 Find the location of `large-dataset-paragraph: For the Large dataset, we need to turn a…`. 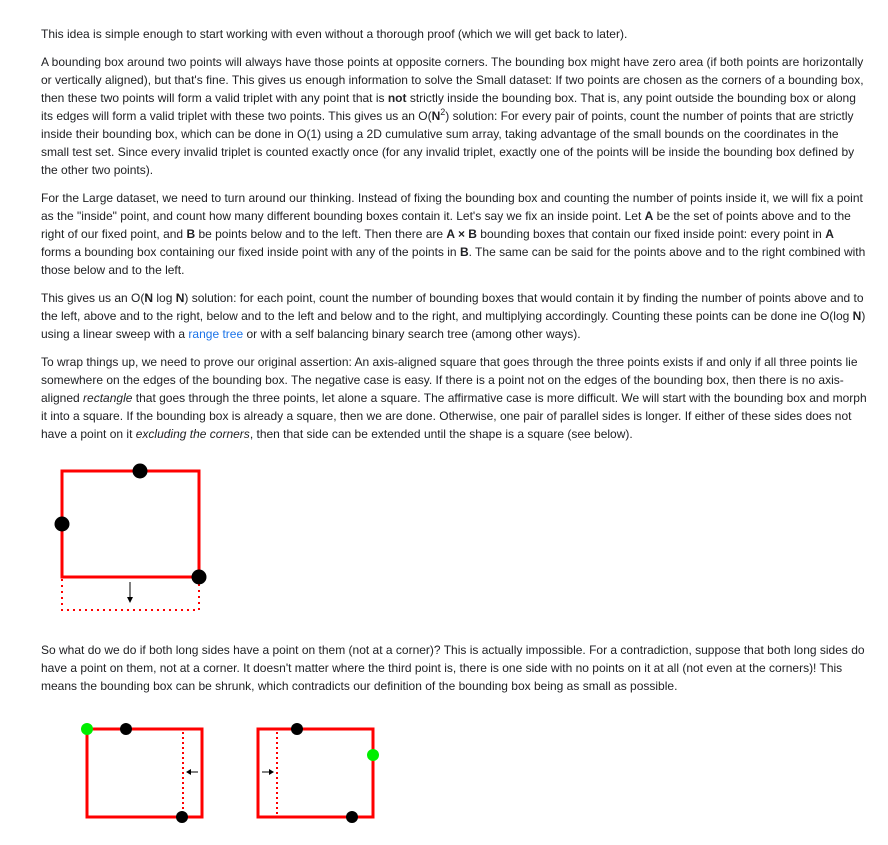

large-dataset-paragraph: For the Large dataset, we need to turn a… is located at coordinates (454, 234).